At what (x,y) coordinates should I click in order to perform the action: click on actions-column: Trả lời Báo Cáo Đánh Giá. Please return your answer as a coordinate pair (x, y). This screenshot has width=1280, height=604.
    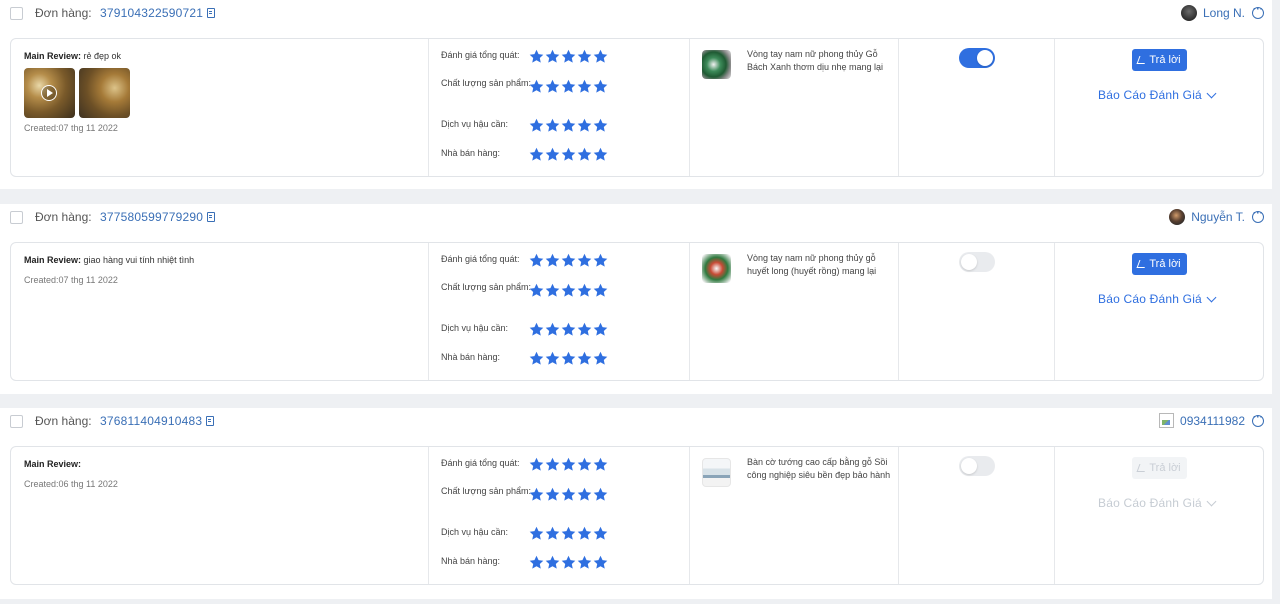
    Looking at the image, I should click on (1160, 311).